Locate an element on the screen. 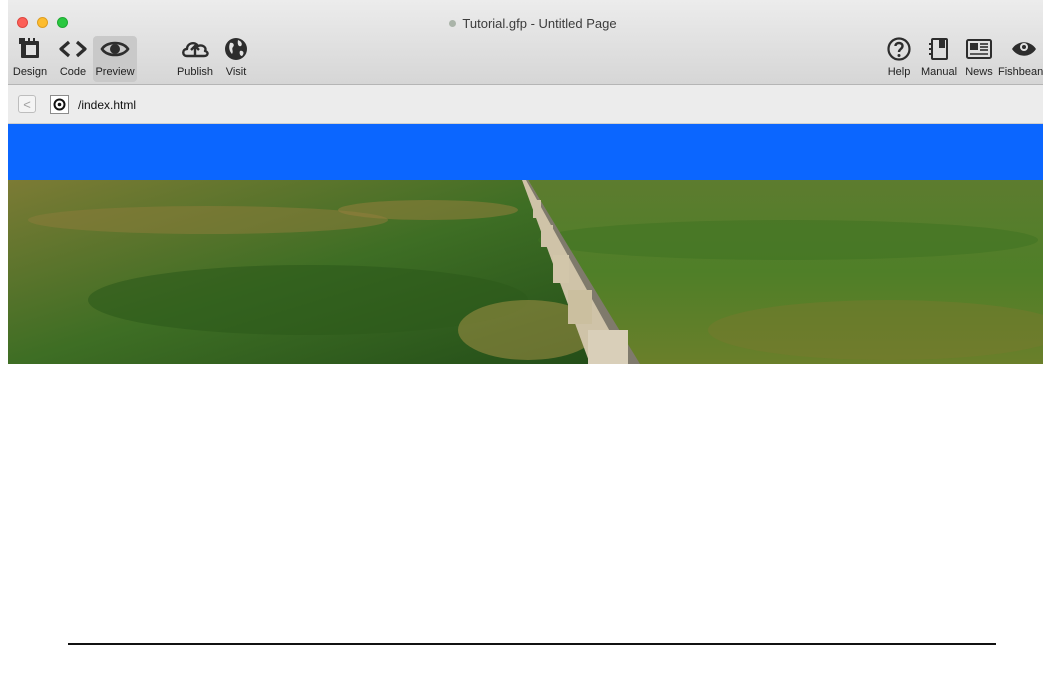 This screenshot has width=1043, height=690. preview-label: Preview is located at coordinates (115, 72).